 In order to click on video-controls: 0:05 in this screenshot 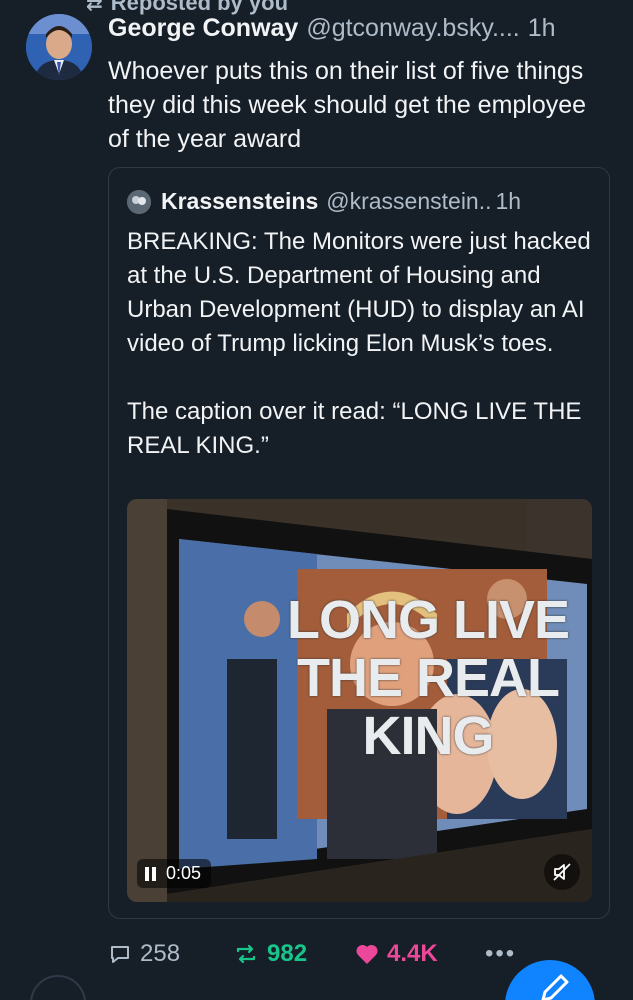, I will do `click(174, 873)`.